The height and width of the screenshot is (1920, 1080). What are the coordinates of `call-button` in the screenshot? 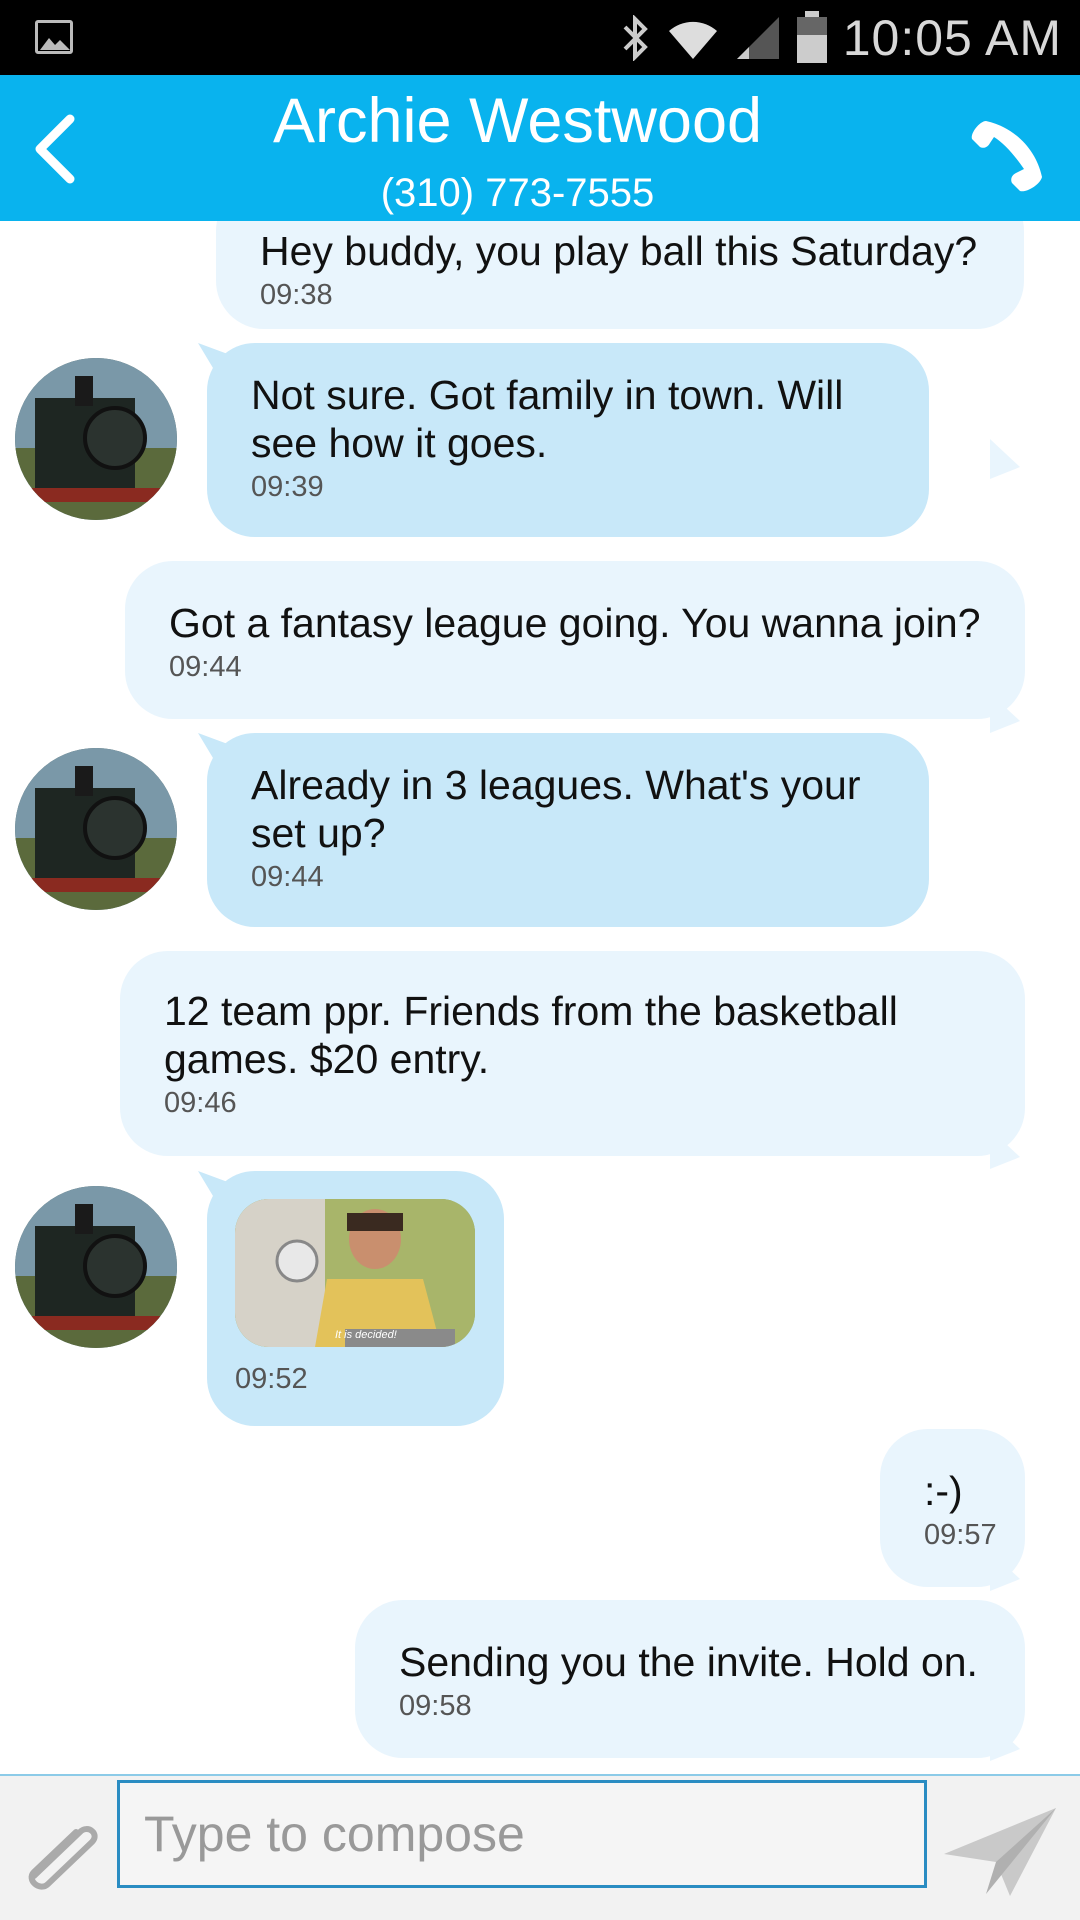 It's located at (1006, 157).